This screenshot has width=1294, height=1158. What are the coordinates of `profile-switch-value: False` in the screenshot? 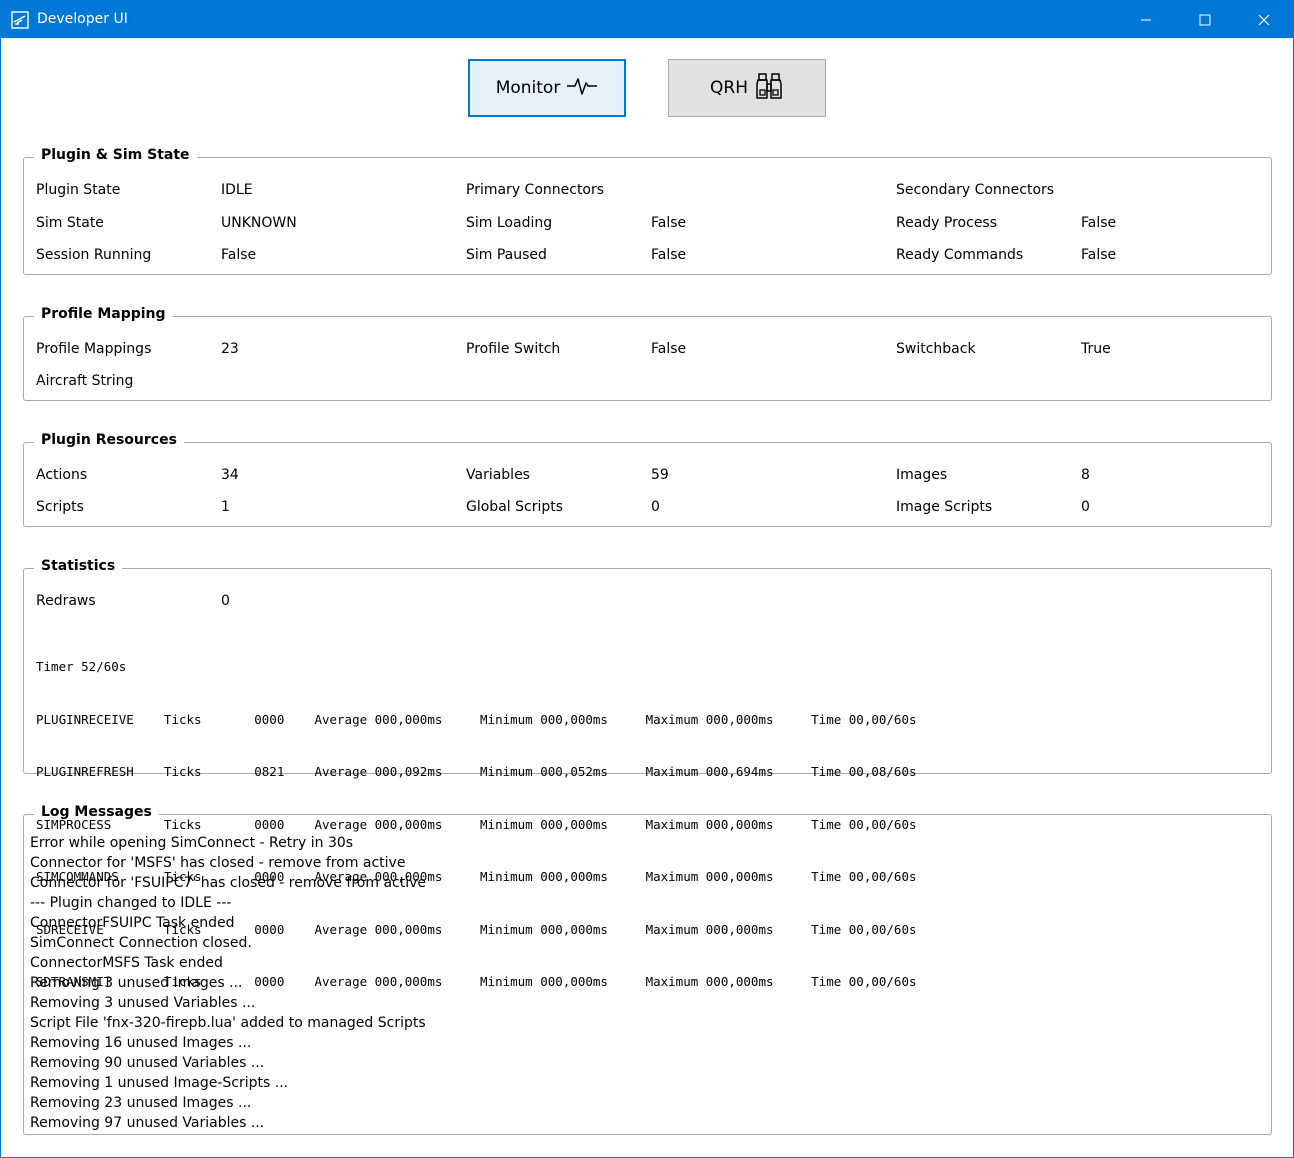 It's located at (669, 349).